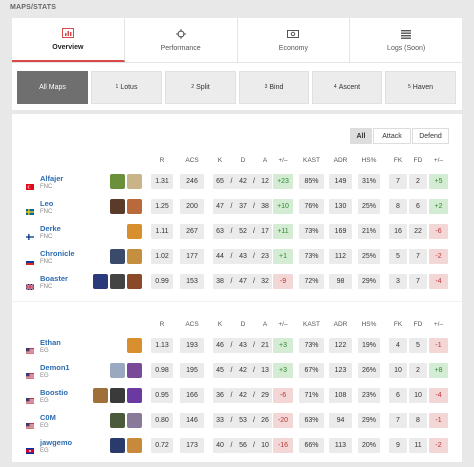 The image size is (474, 467). What do you see at coordinates (54, 392) in the screenshot?
I see `player-name-link: Boostio` at bounding box center [54, 392].